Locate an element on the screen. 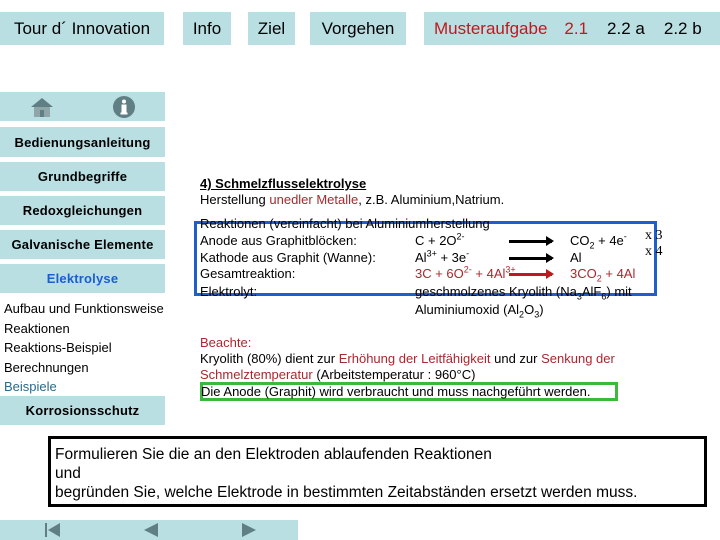 The image size is (720, 540). first-page-icon is located at coordinates (52, 530).